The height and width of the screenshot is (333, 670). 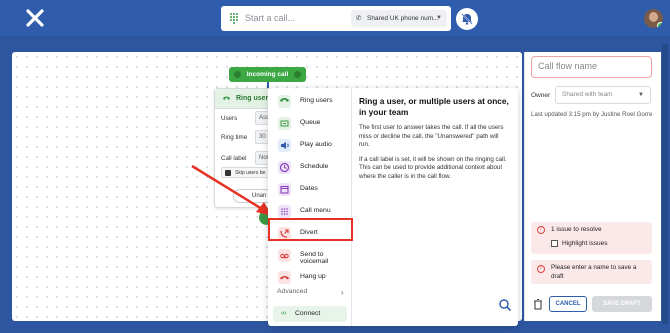 I want to click on highlight-issues-checkbox, so click(x=554, y=243).